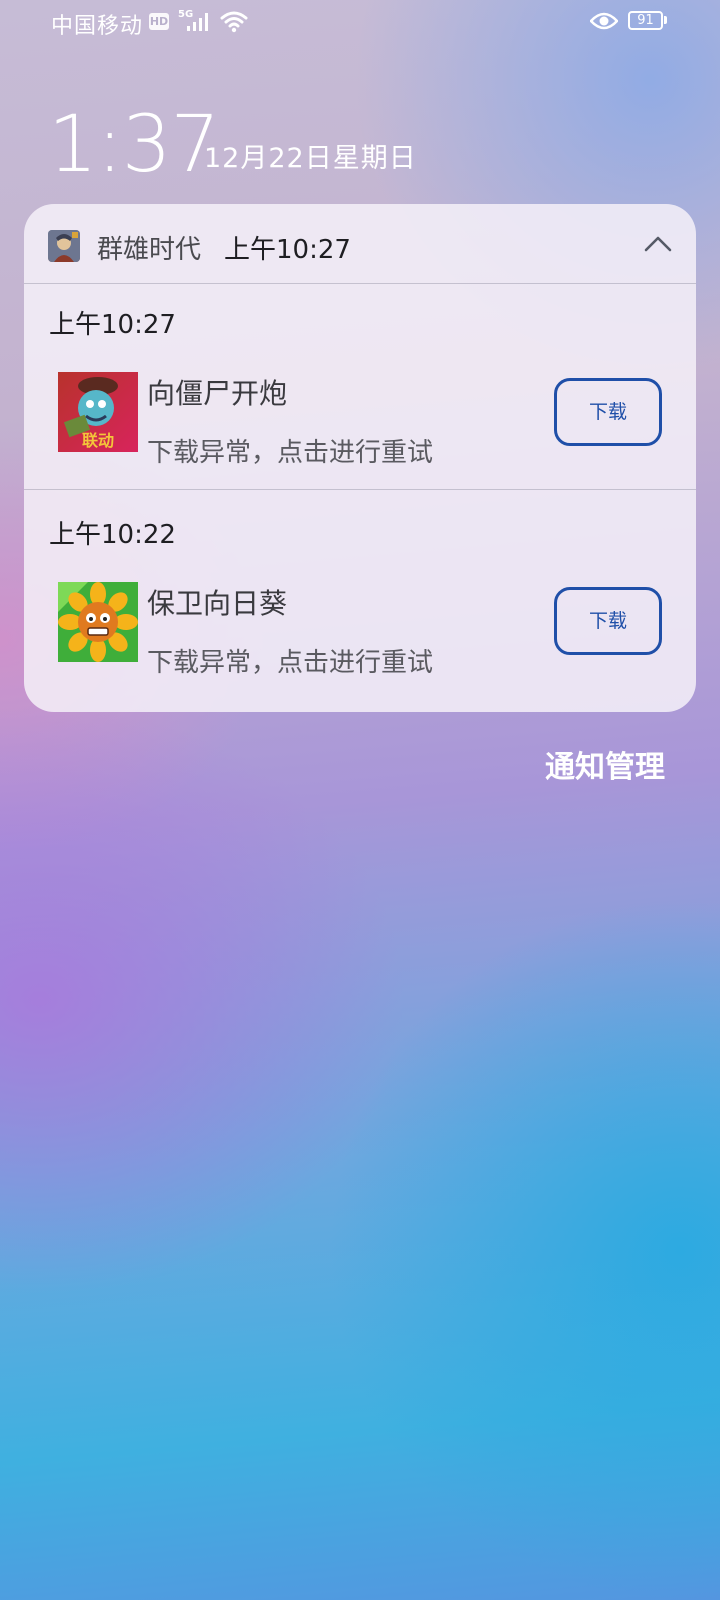 Image resolution: width=720 pixels, height=1600 pixels. What do you see at coordinates (310, 158) in the screenshot?
I see `lockscreen-date: 12月22日星期日` at bounding box center [310, 158].